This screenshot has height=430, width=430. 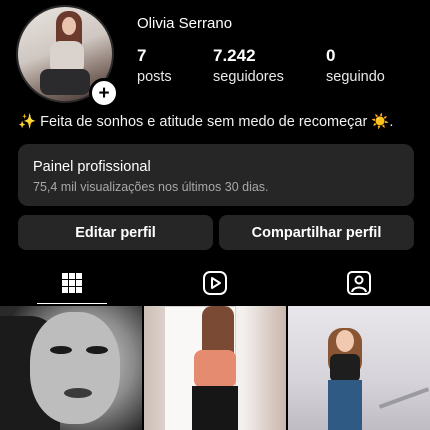 What do you see at coordinates (104, 93) in the screenshot?
I see `add-story-plus-icon: +` at bounding box center [104, 93].